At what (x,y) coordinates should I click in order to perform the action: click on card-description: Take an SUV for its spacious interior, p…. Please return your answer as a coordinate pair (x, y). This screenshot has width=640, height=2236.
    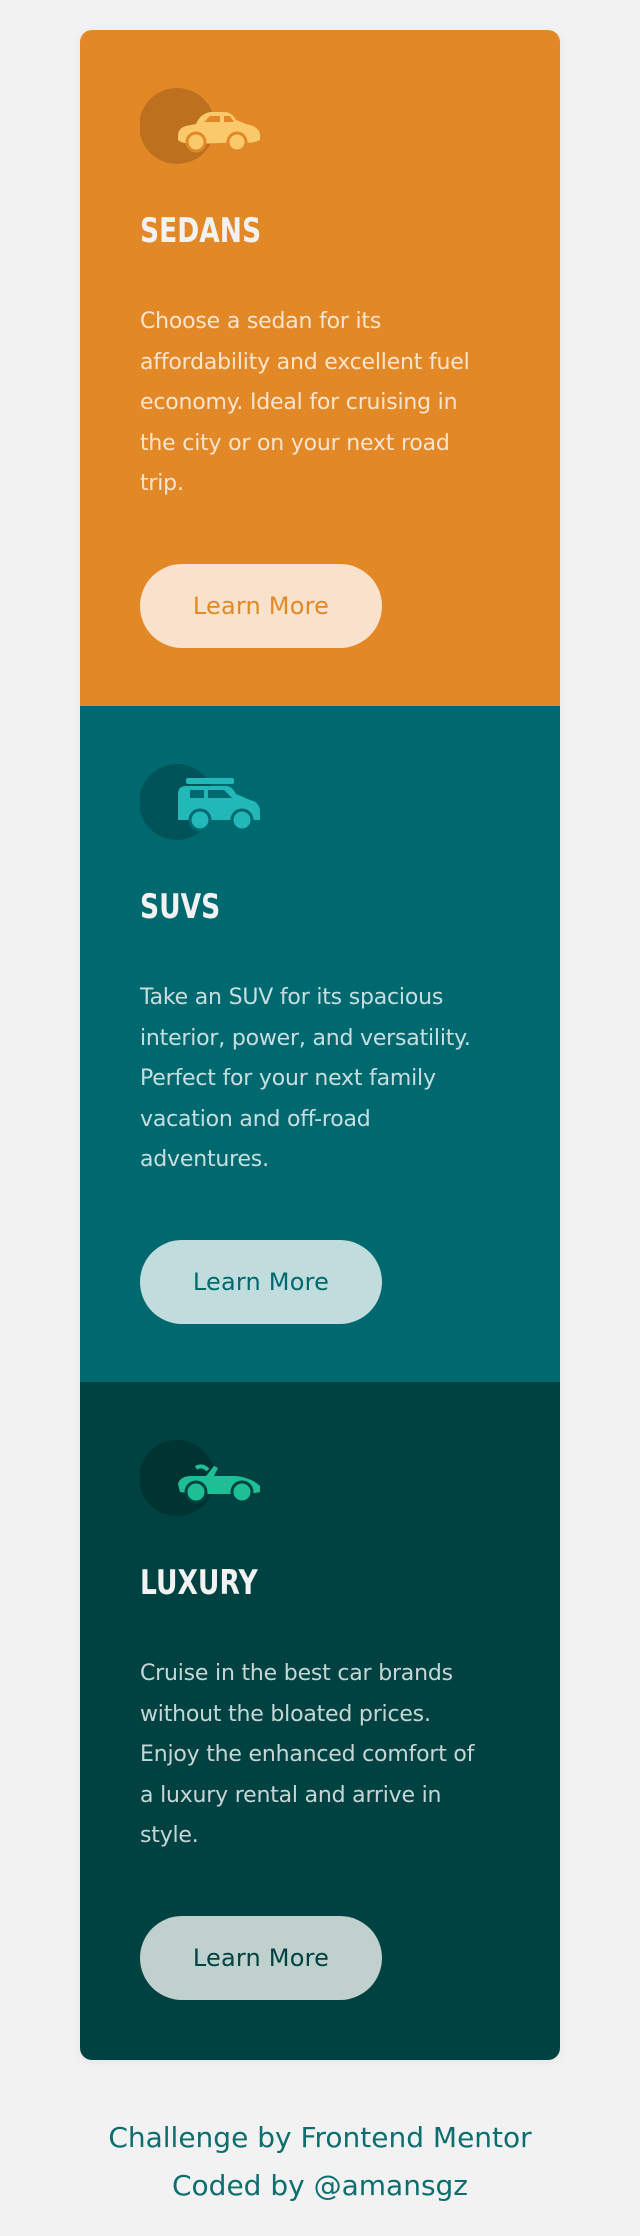
    Looking at the image, I should click on (305, 1078).